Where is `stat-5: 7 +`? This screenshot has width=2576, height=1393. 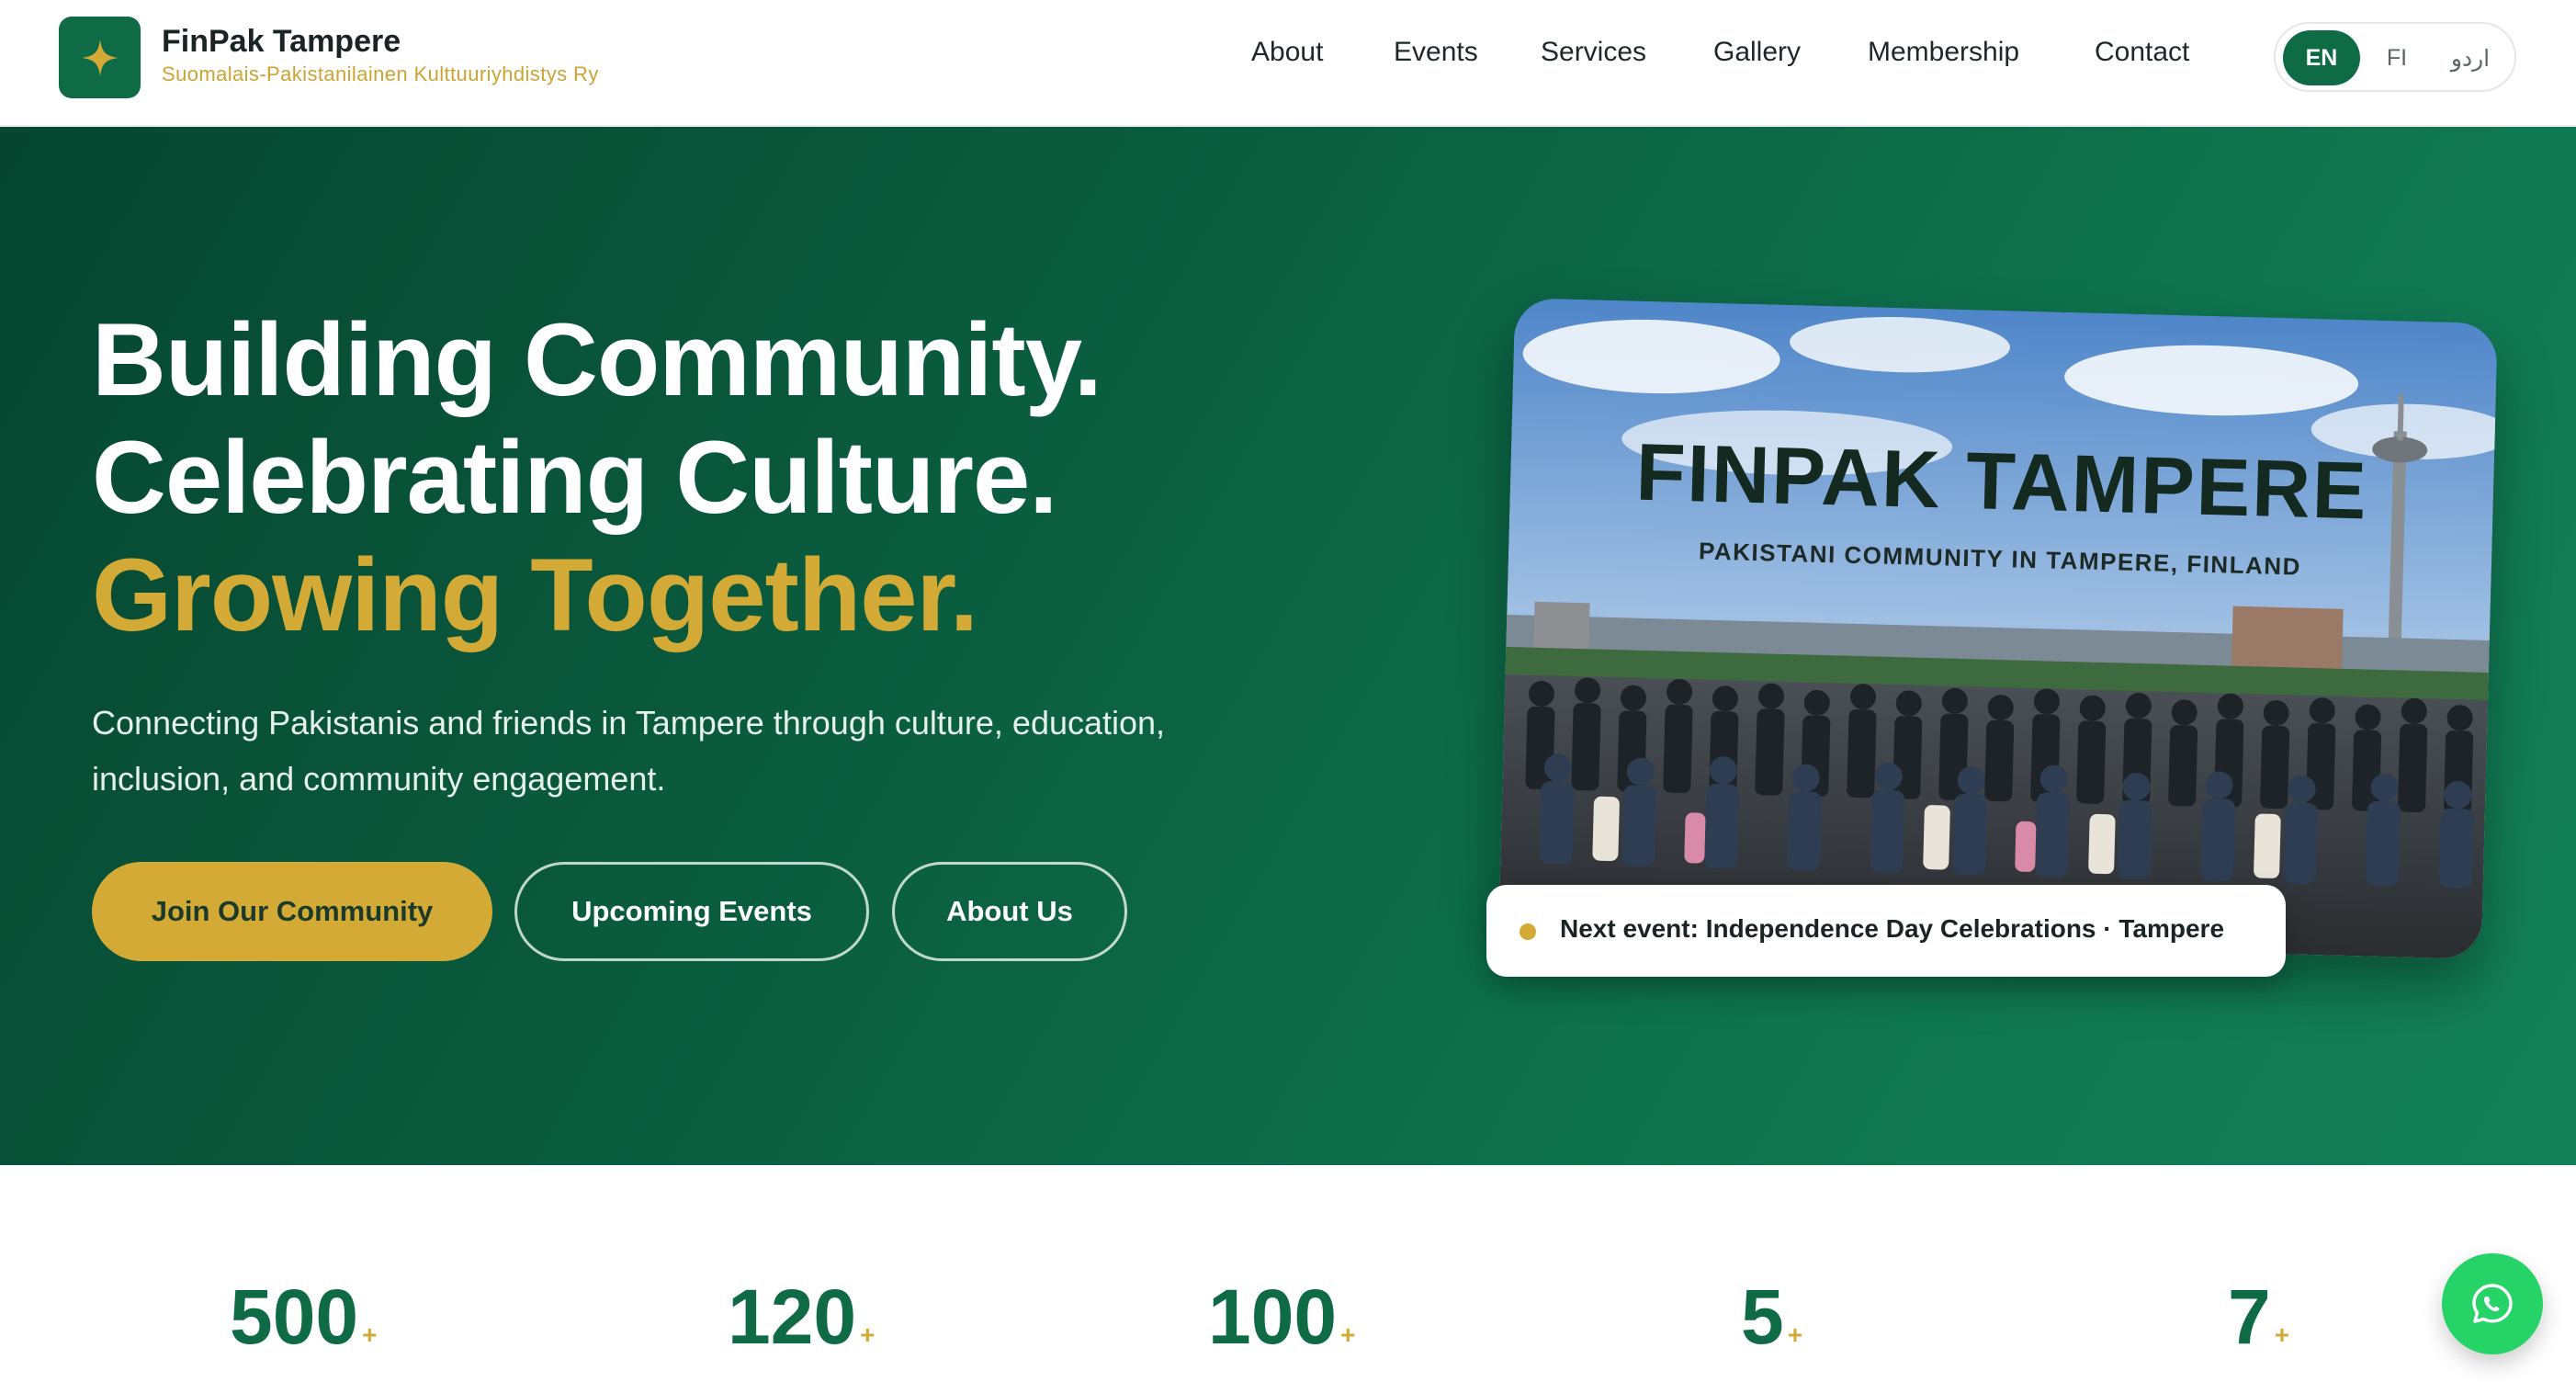
stat-5: 7 + is located at coordinates (2258, 1317).